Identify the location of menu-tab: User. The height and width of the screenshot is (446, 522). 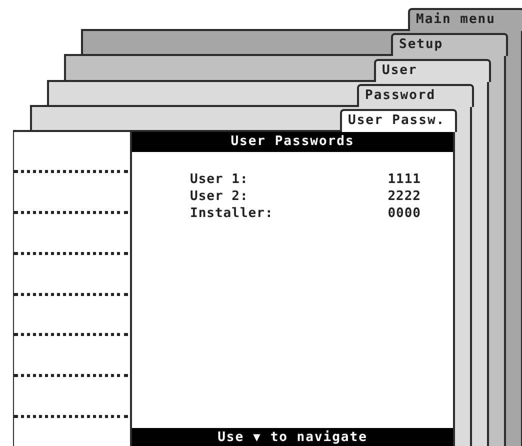
(432, 70).